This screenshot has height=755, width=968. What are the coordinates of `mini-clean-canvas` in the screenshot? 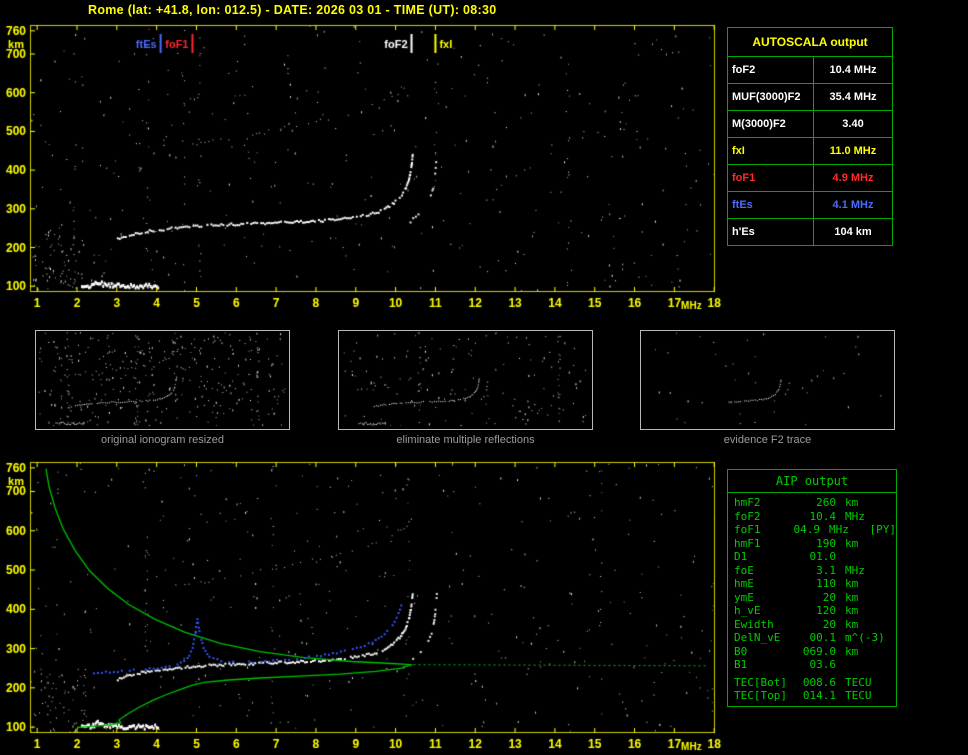 It's located at (464, 379).